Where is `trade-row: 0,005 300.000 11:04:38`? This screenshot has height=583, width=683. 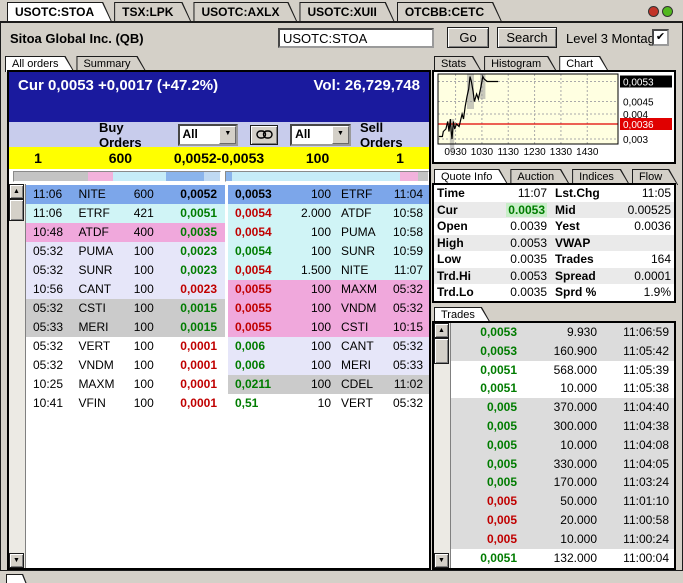
trade-row: 0,005 300.000 11:04:38 is located at coordinates (562, 426).